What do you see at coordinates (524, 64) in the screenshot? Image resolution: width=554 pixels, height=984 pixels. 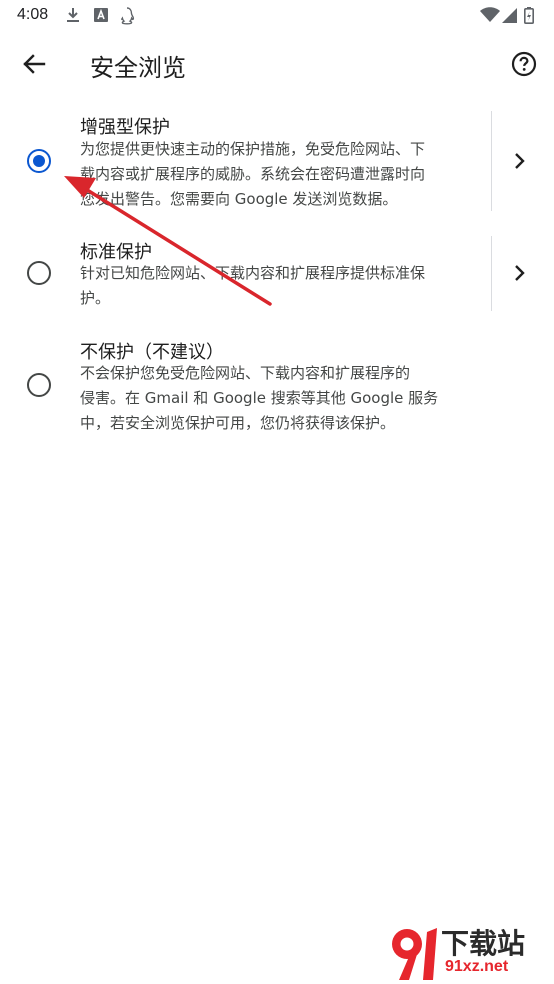 I see `help-circle-icon` at bounding box center [524, 64].